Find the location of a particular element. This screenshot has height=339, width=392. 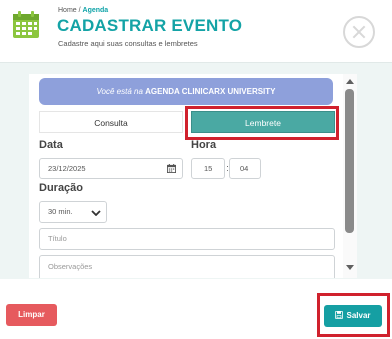

observacoes-textarea: Observações is located at coordinates (187, 266).